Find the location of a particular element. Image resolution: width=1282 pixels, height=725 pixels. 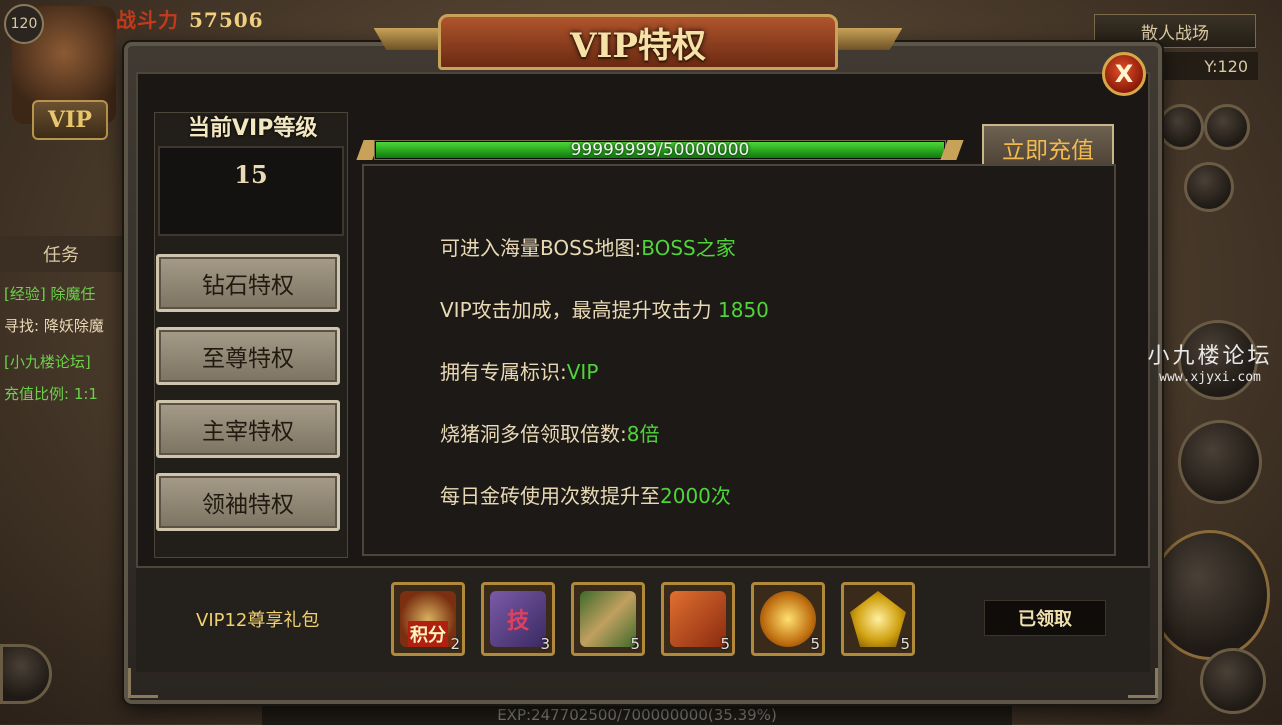

site-watermark: 小九楼论坛 www.xjyxi.com is located at coordinates (1210, 361).